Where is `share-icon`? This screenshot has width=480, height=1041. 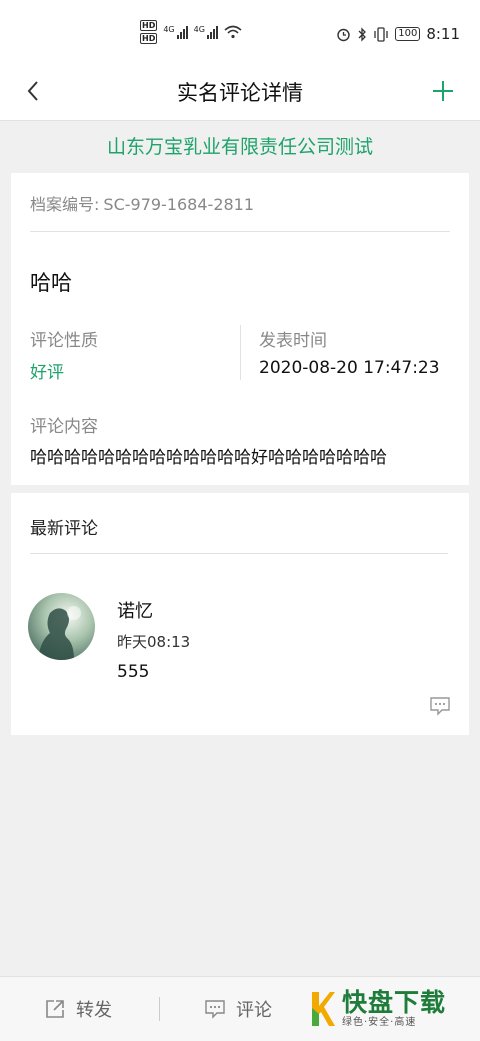 share-icon is located at coordinates (55, 1009).